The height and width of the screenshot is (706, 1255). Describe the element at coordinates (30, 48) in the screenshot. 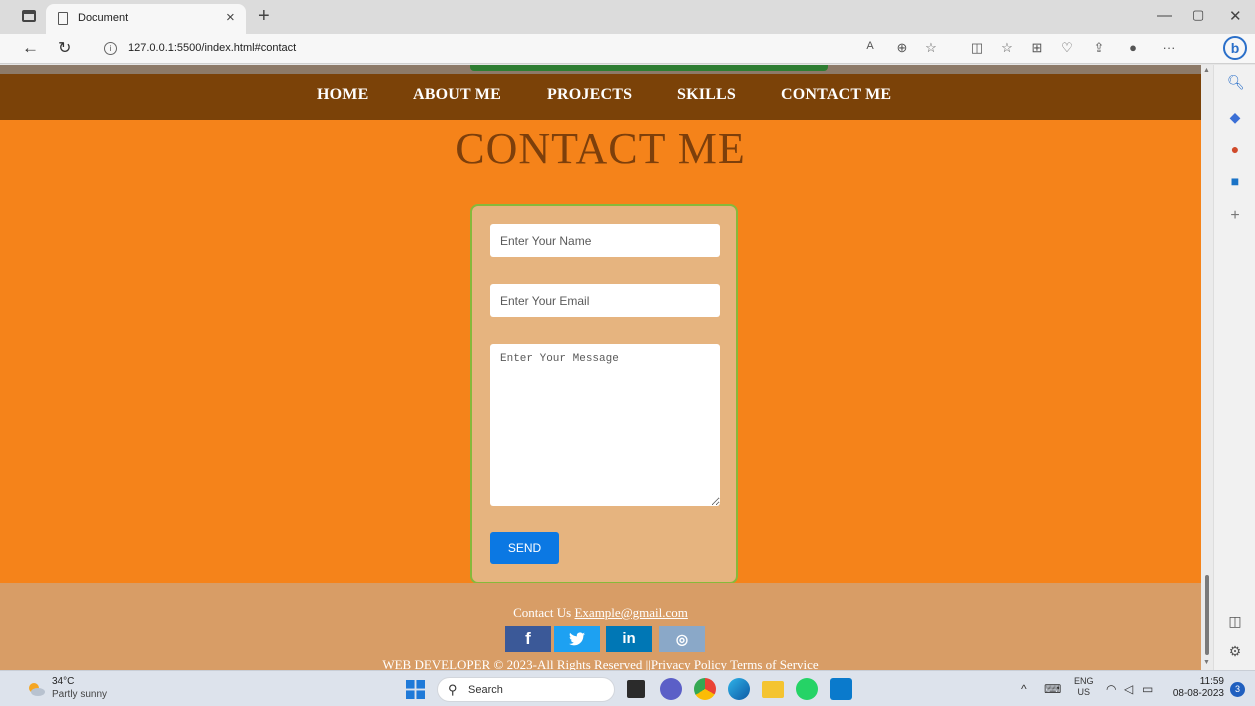

I see `back-arrow-icon: ←` at that location.